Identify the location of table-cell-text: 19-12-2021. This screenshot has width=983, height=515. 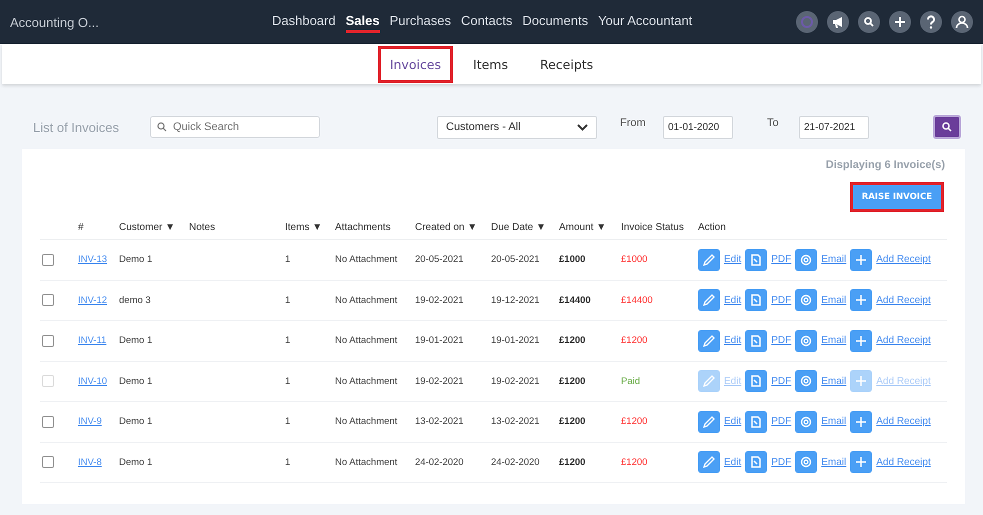
(516, 300).